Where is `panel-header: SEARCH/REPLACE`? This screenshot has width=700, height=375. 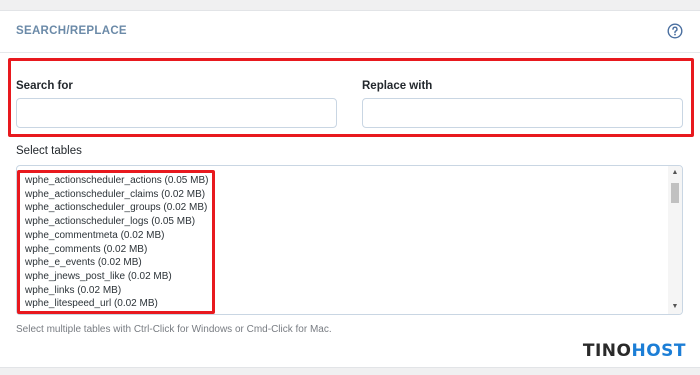
panel-header: SEARCH/REPLACE is located at coordinates (350, 32).